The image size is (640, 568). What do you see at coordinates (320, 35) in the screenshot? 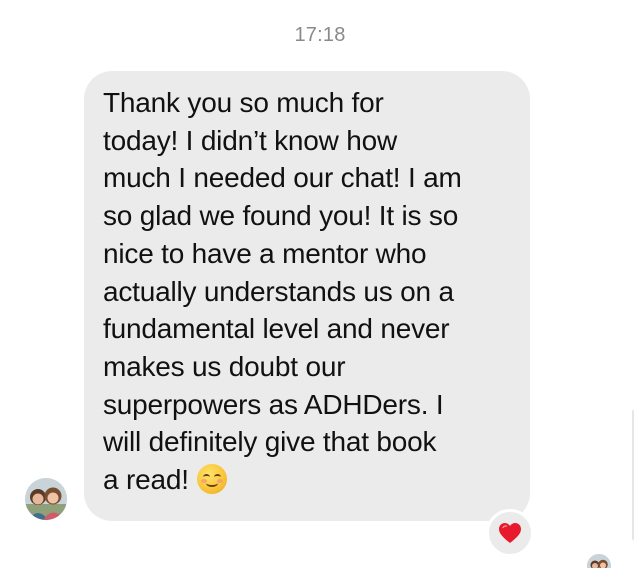
I see `message-timestamp: 17:18` at bounding box center [320, 35].